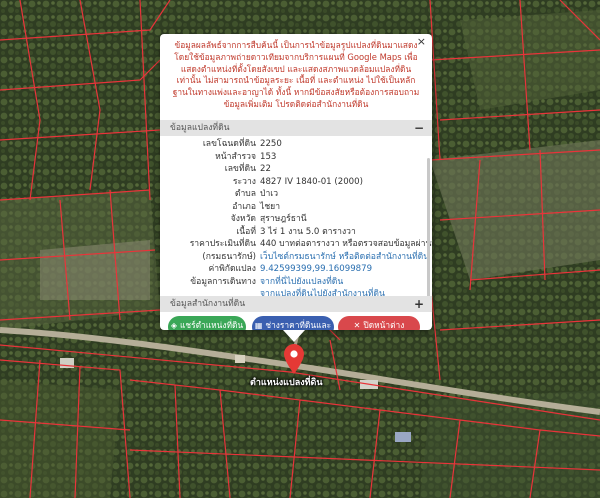 Image resolution: width=600 pixels, height=498 pixels. What do you see at coordinates (384, 325) in the screenshot?
I see `close-window-label: ปิดหน้าต่าง` at bounding box center [384, 325].